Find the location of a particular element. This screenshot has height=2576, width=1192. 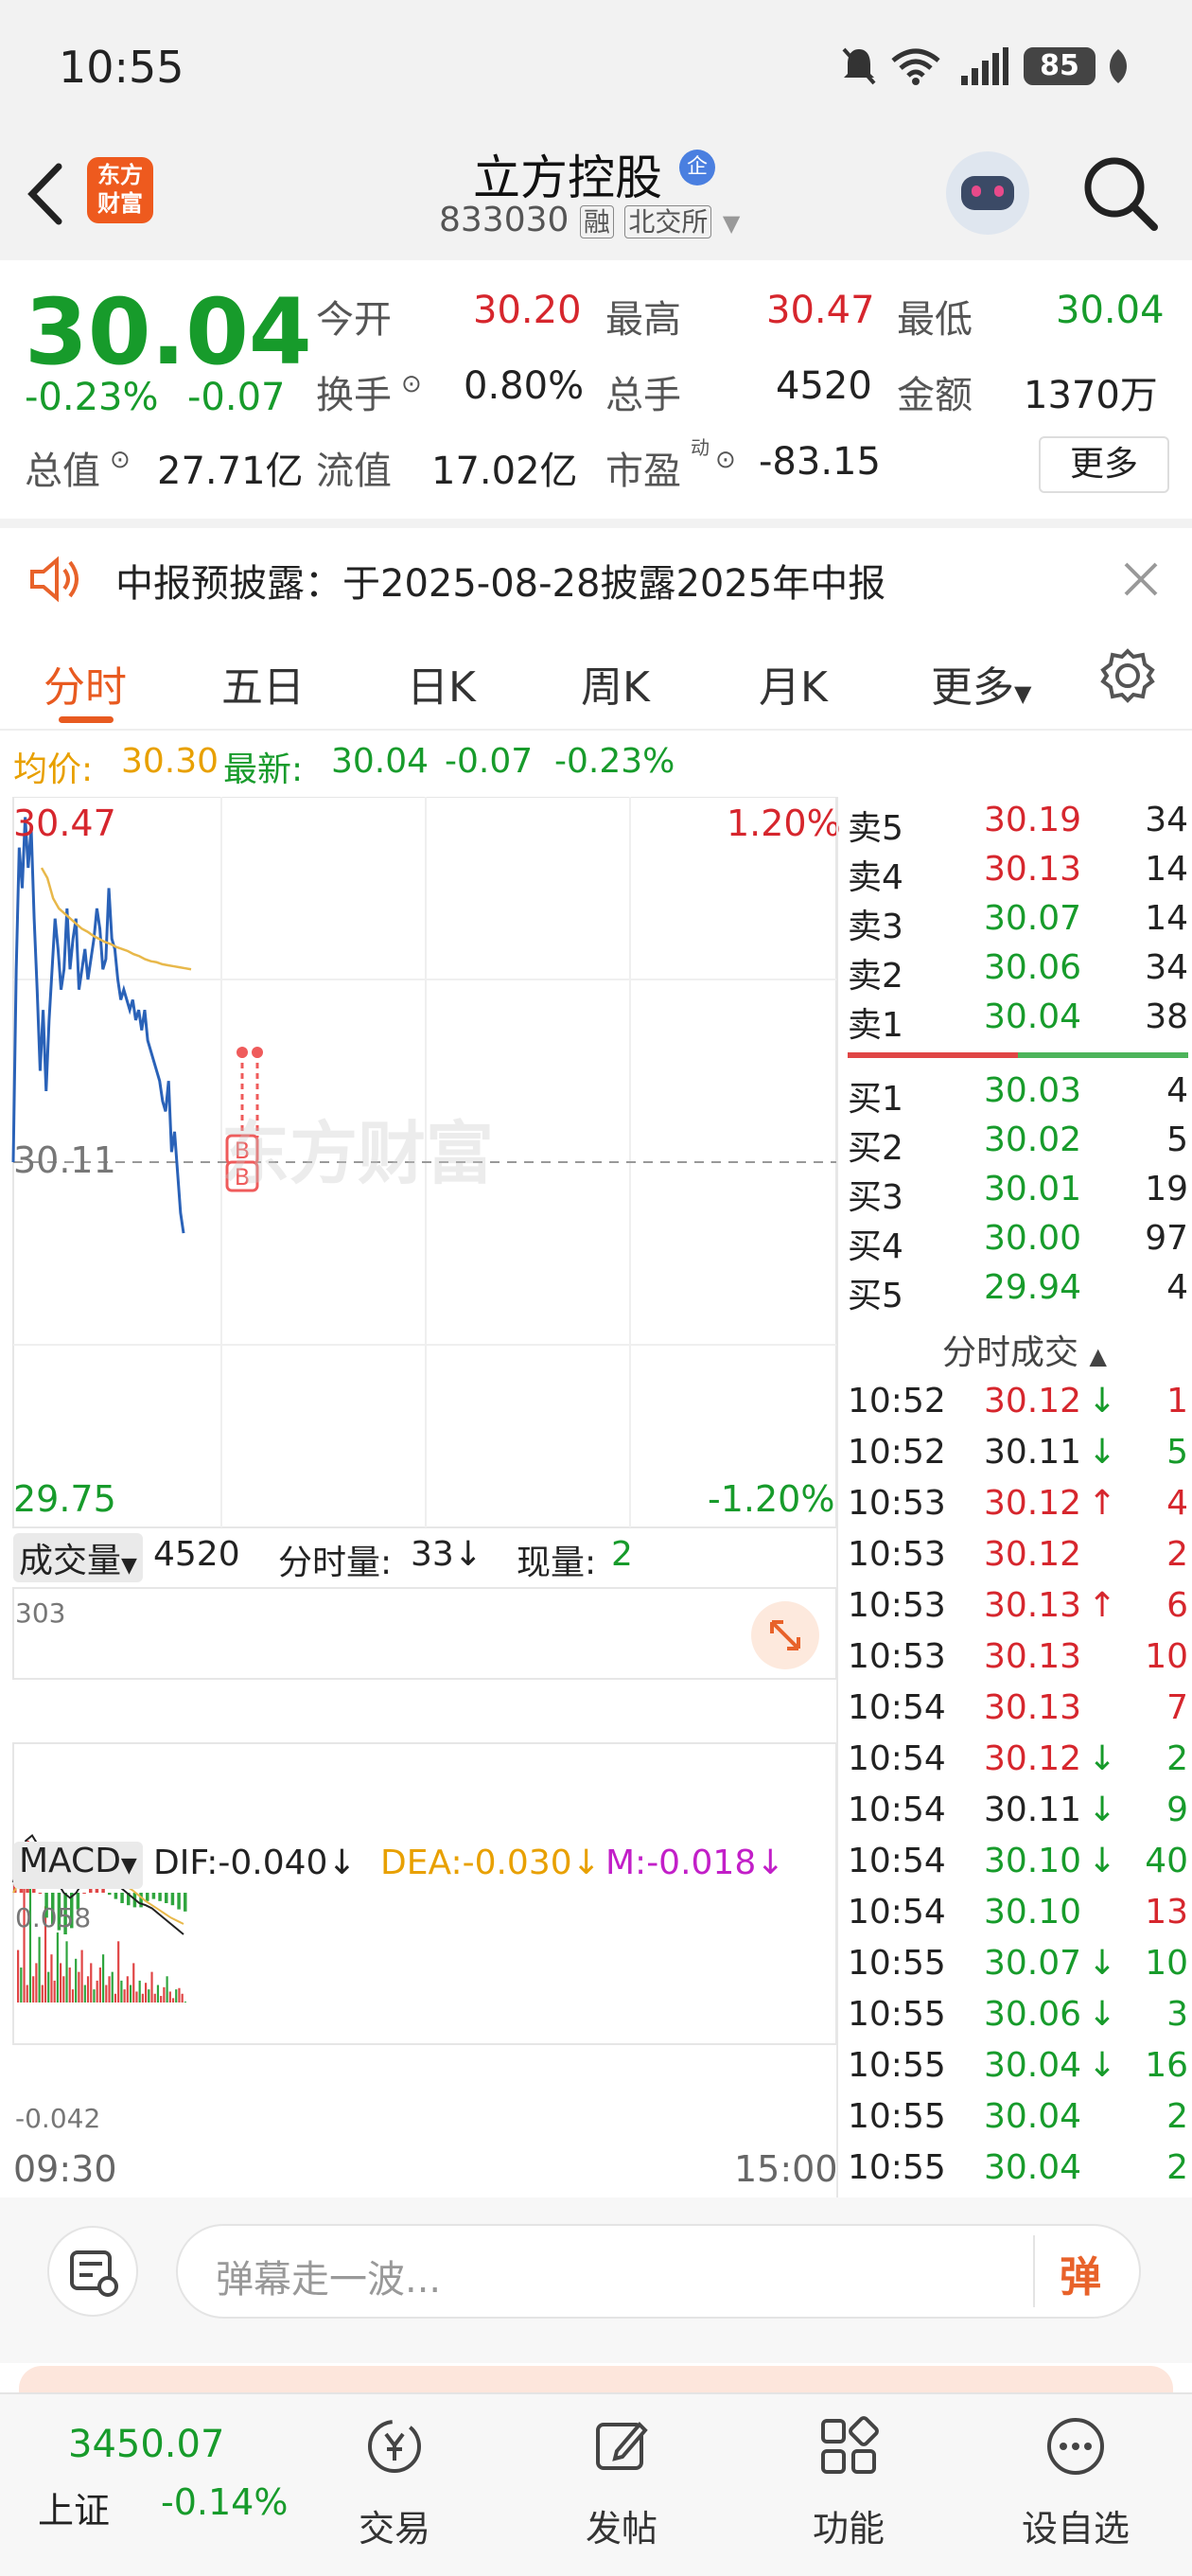

nav-add-watchlist: 设自选 is located at coordinates (1076, 2482).